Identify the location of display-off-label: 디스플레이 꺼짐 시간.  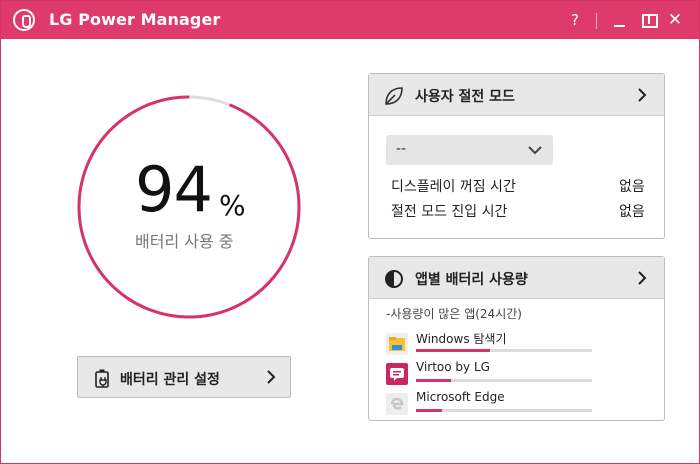
(453, 187).